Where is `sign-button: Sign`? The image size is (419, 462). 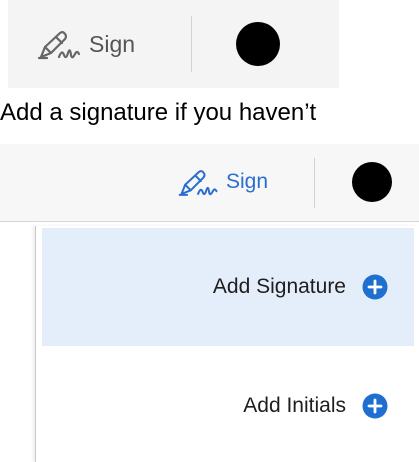 sign-button: Sign is located at coordinates (85, 44).